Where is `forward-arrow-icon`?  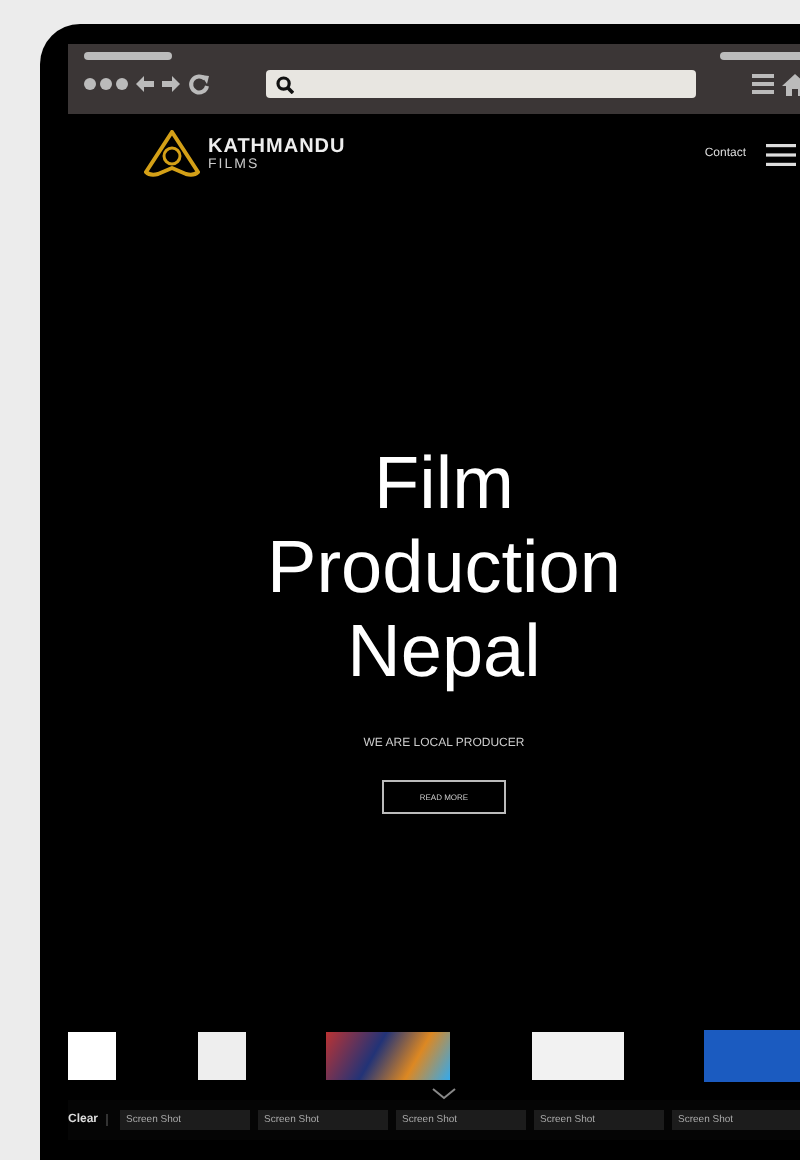
forward-arrow-icon is located at coordinates (171, 84).